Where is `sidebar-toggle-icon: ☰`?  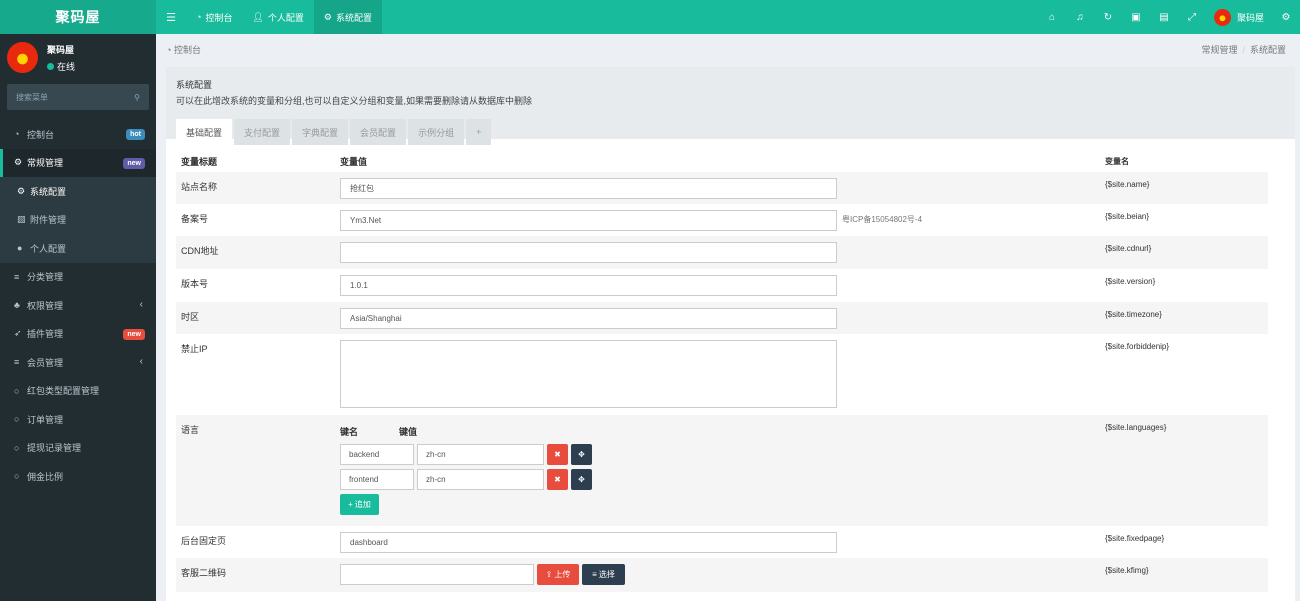
sidebar-toggle-icon: ☰ is located at coordinates (171, 17).